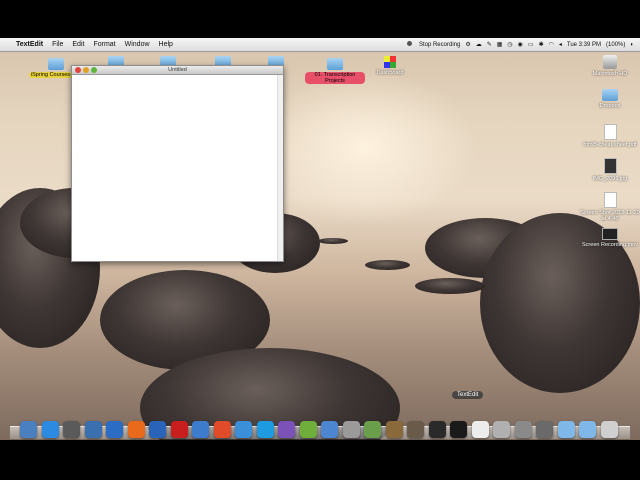  What do you see at coordinates (632, 45) in the screenshot?
I see `user-icon: ◐` at bounding box center [632, 45].